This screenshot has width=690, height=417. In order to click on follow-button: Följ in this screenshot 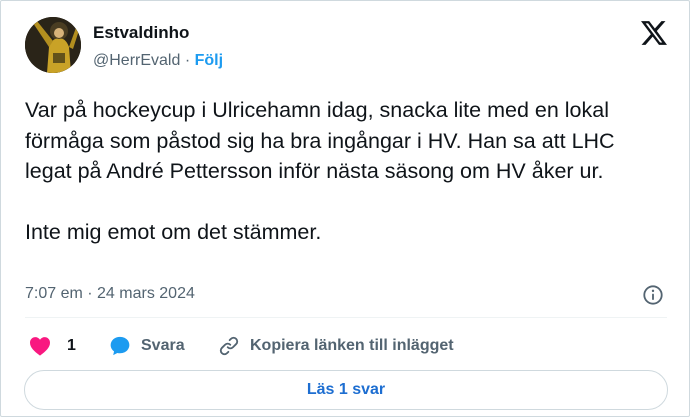, I will do `click(209, 60)`.